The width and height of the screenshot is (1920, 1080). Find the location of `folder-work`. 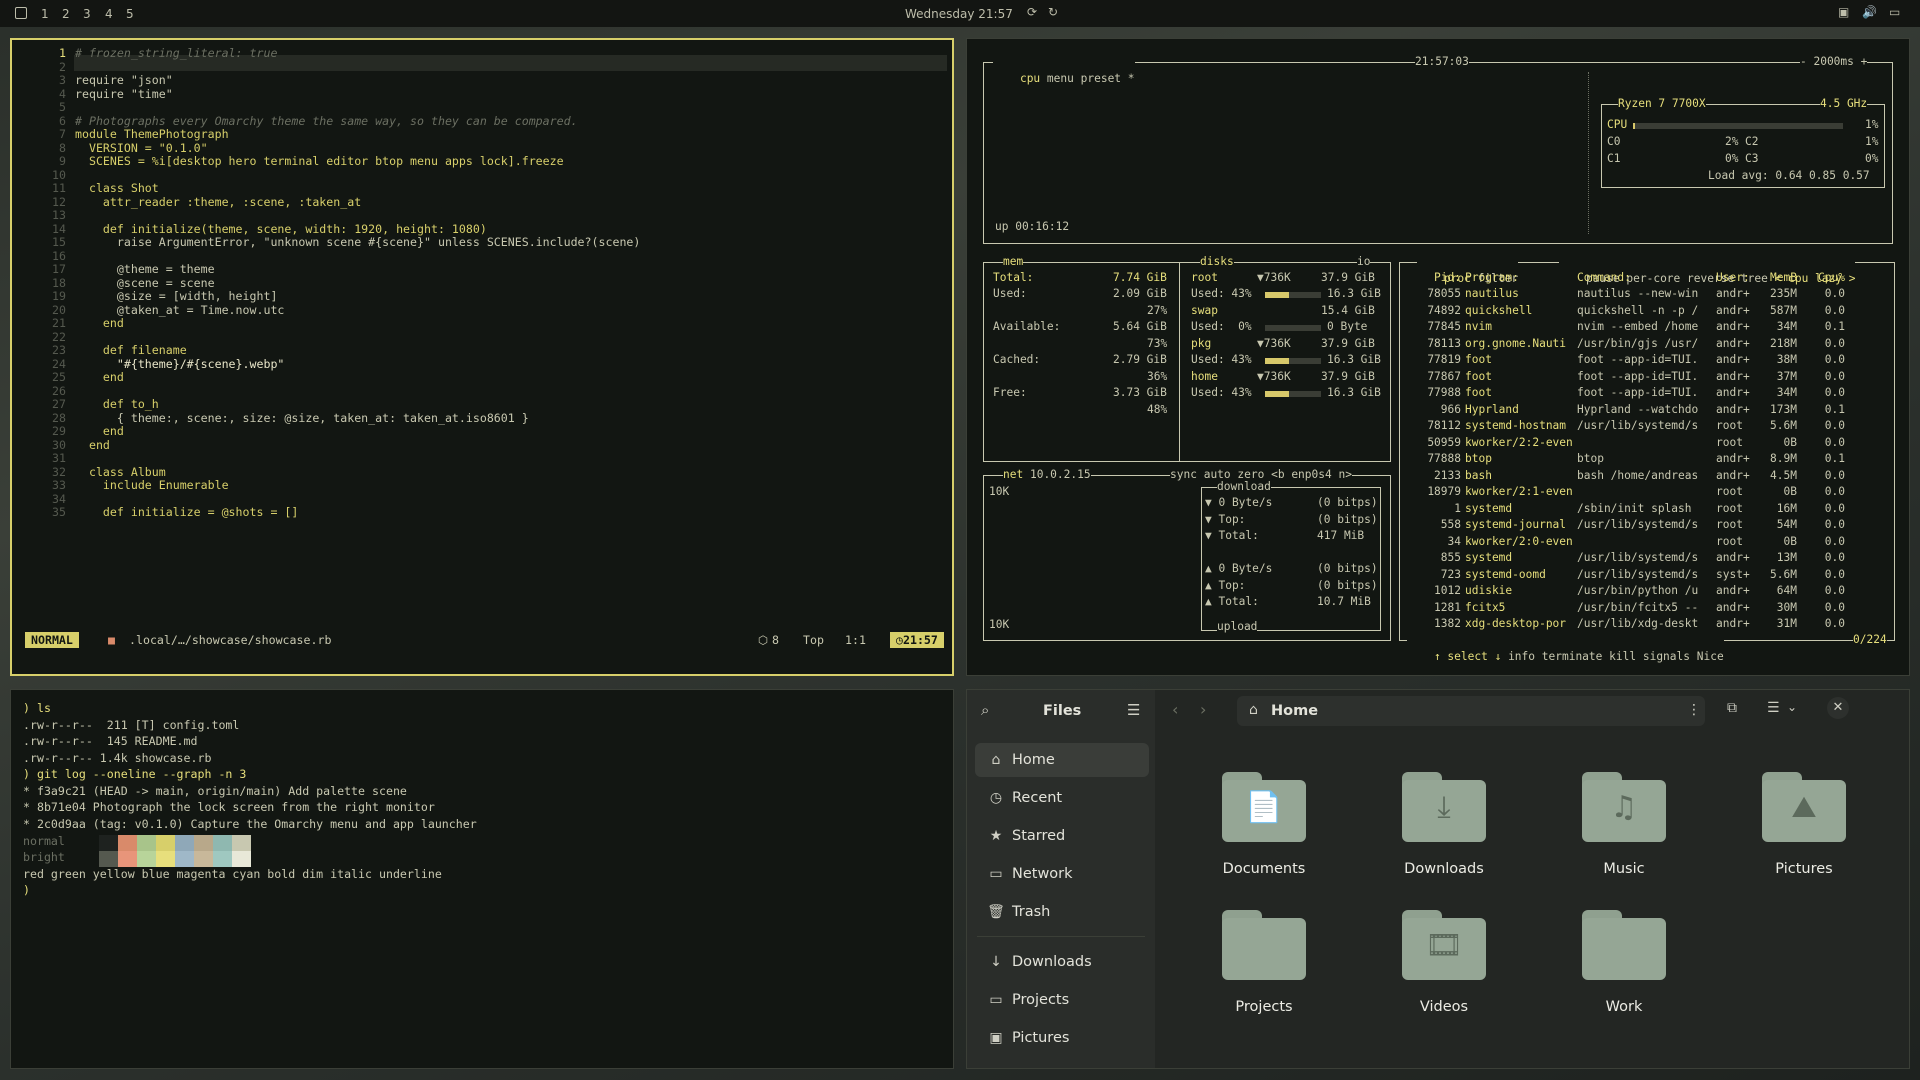

folder-work is located at coordinates (1624, 945).